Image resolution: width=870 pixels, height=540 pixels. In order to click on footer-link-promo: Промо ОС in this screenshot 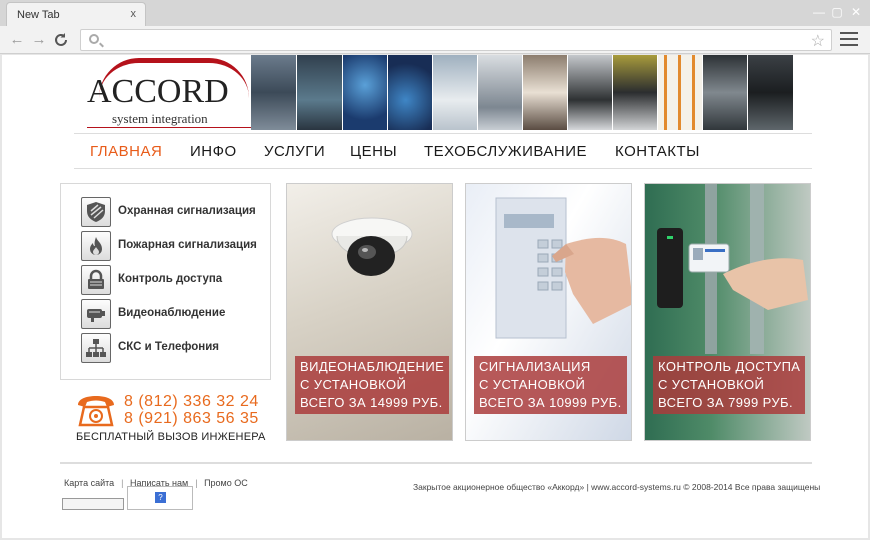, I will do `click(226, 483)`.